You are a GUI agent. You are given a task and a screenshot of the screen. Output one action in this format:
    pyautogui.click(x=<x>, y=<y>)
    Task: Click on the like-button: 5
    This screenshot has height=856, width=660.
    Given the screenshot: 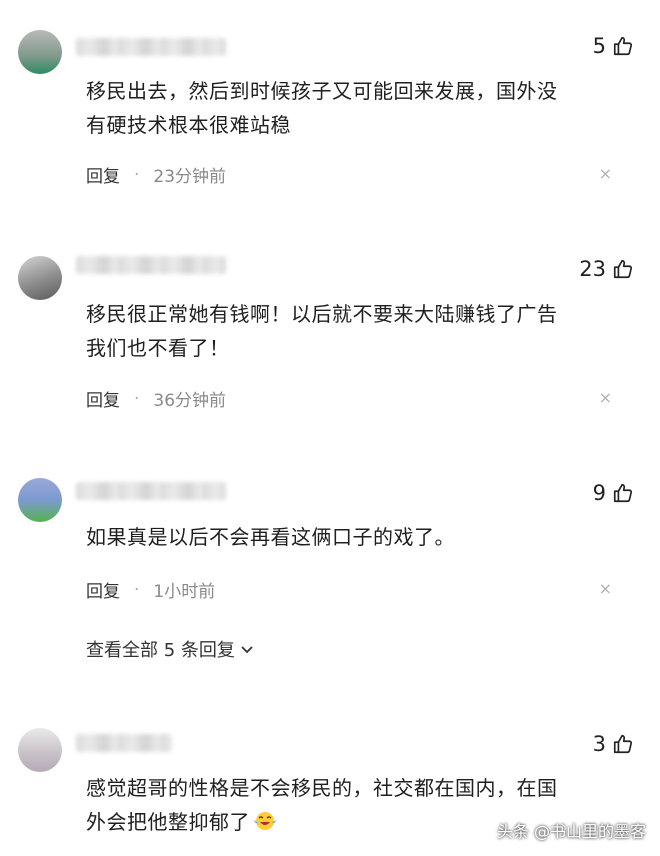 What is the action you would take?
    pyautogui.click(x=613, y=46)
    